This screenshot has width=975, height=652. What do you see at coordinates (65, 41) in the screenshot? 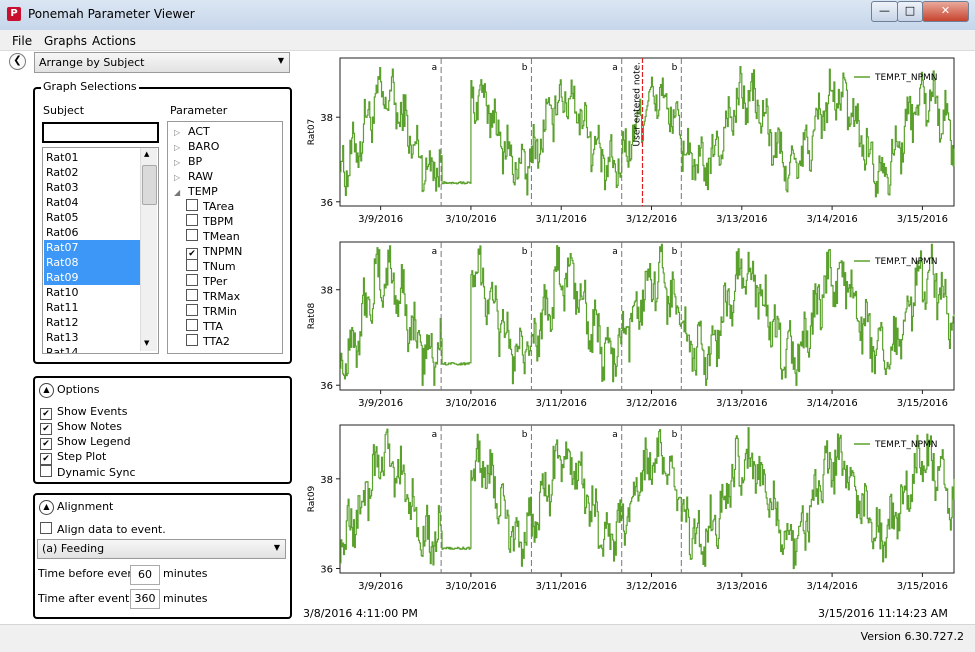
I see `menu-graphs: Graphs` at bounding box center [65, 41].